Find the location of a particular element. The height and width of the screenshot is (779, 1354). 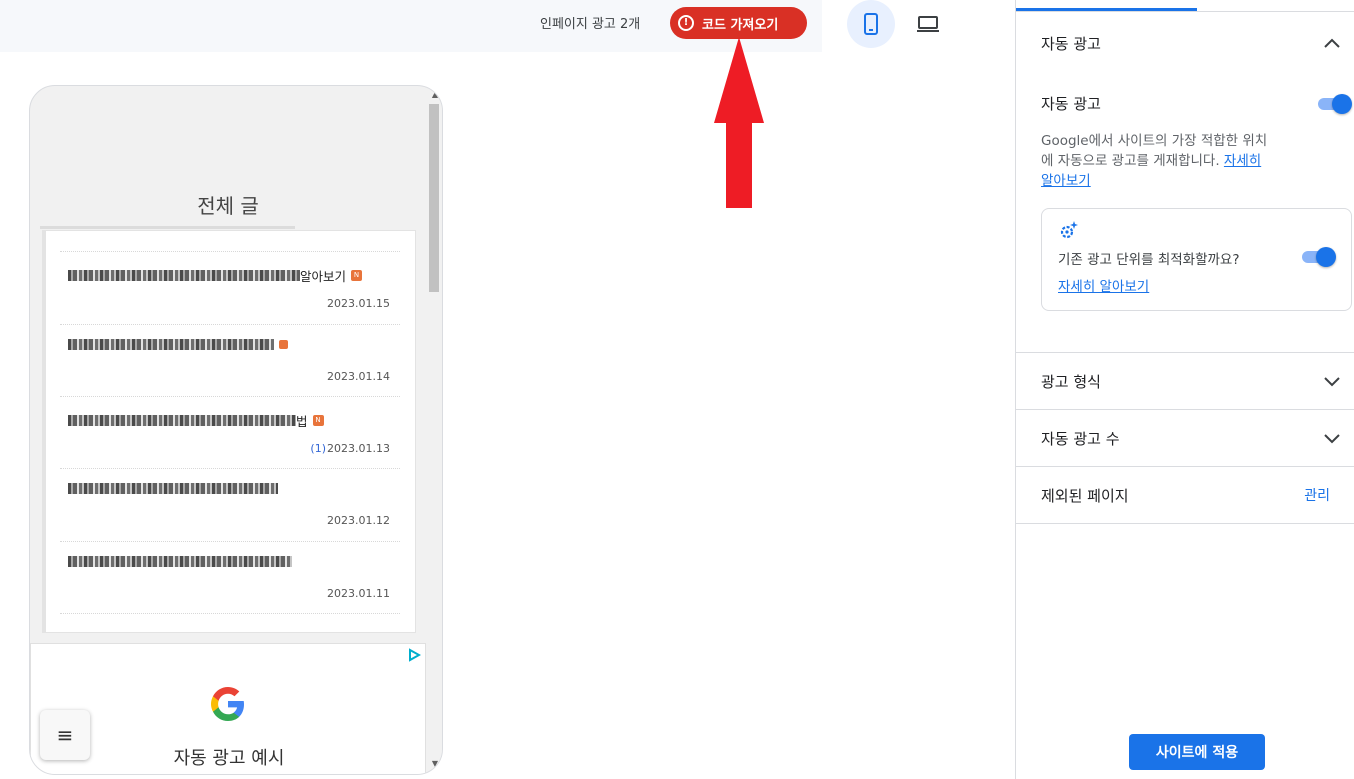

ad-example-label: 자동 광고 예시 is located at coordinates (229, 758).